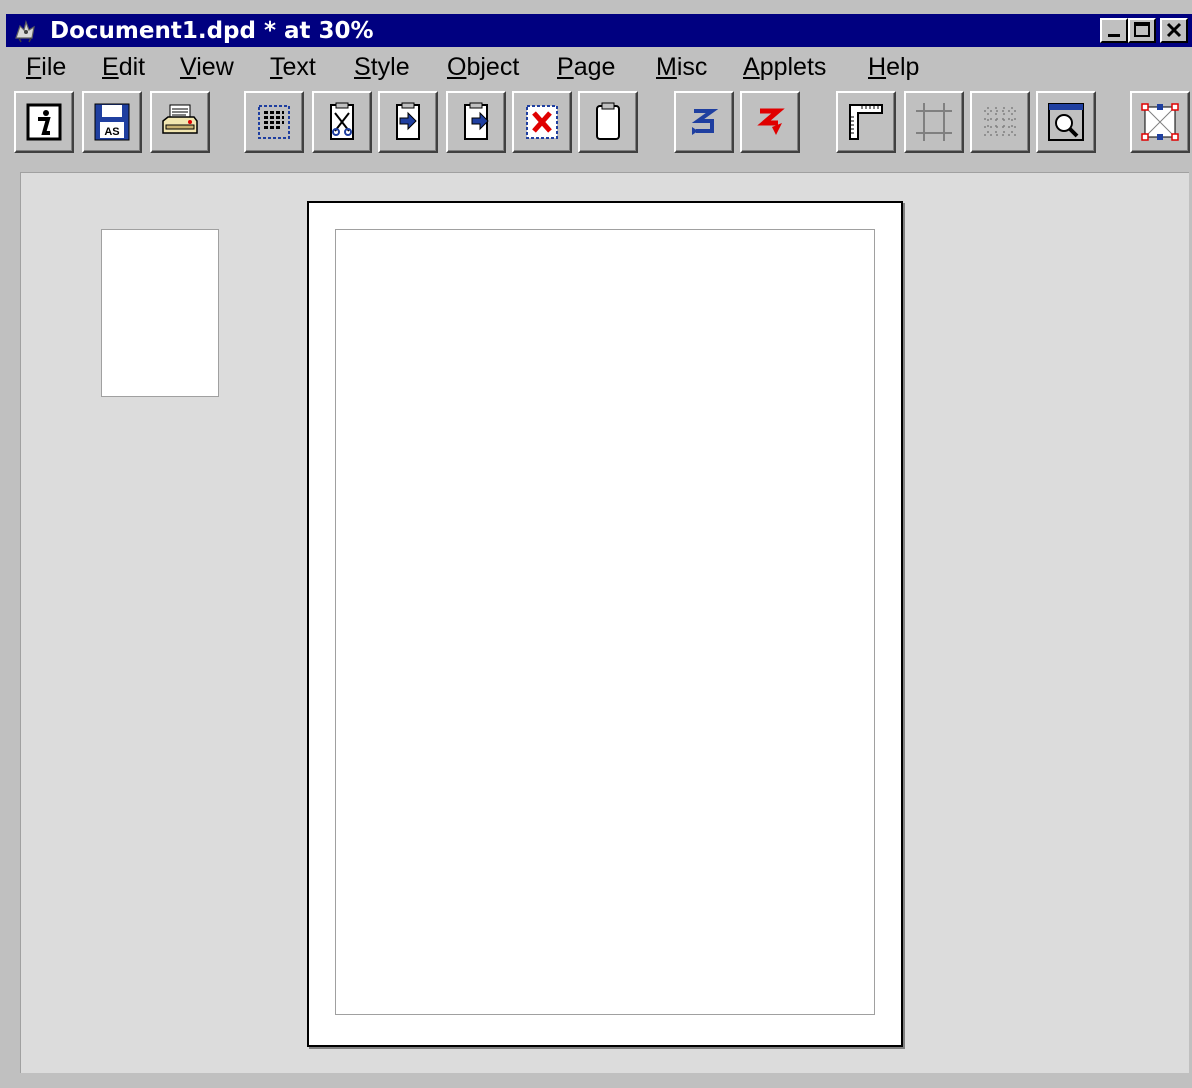  I want to click on frame-button, so click(1160, 122).